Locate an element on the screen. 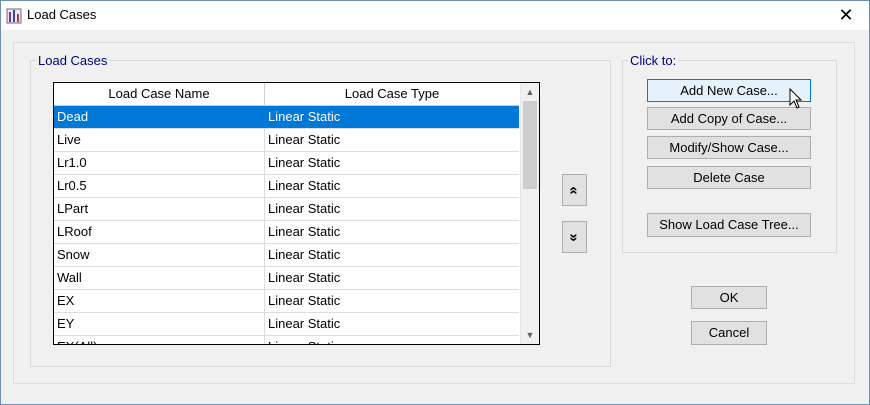  load-case-name-cell: Lr0.5 is located at coordinates (159, 186).